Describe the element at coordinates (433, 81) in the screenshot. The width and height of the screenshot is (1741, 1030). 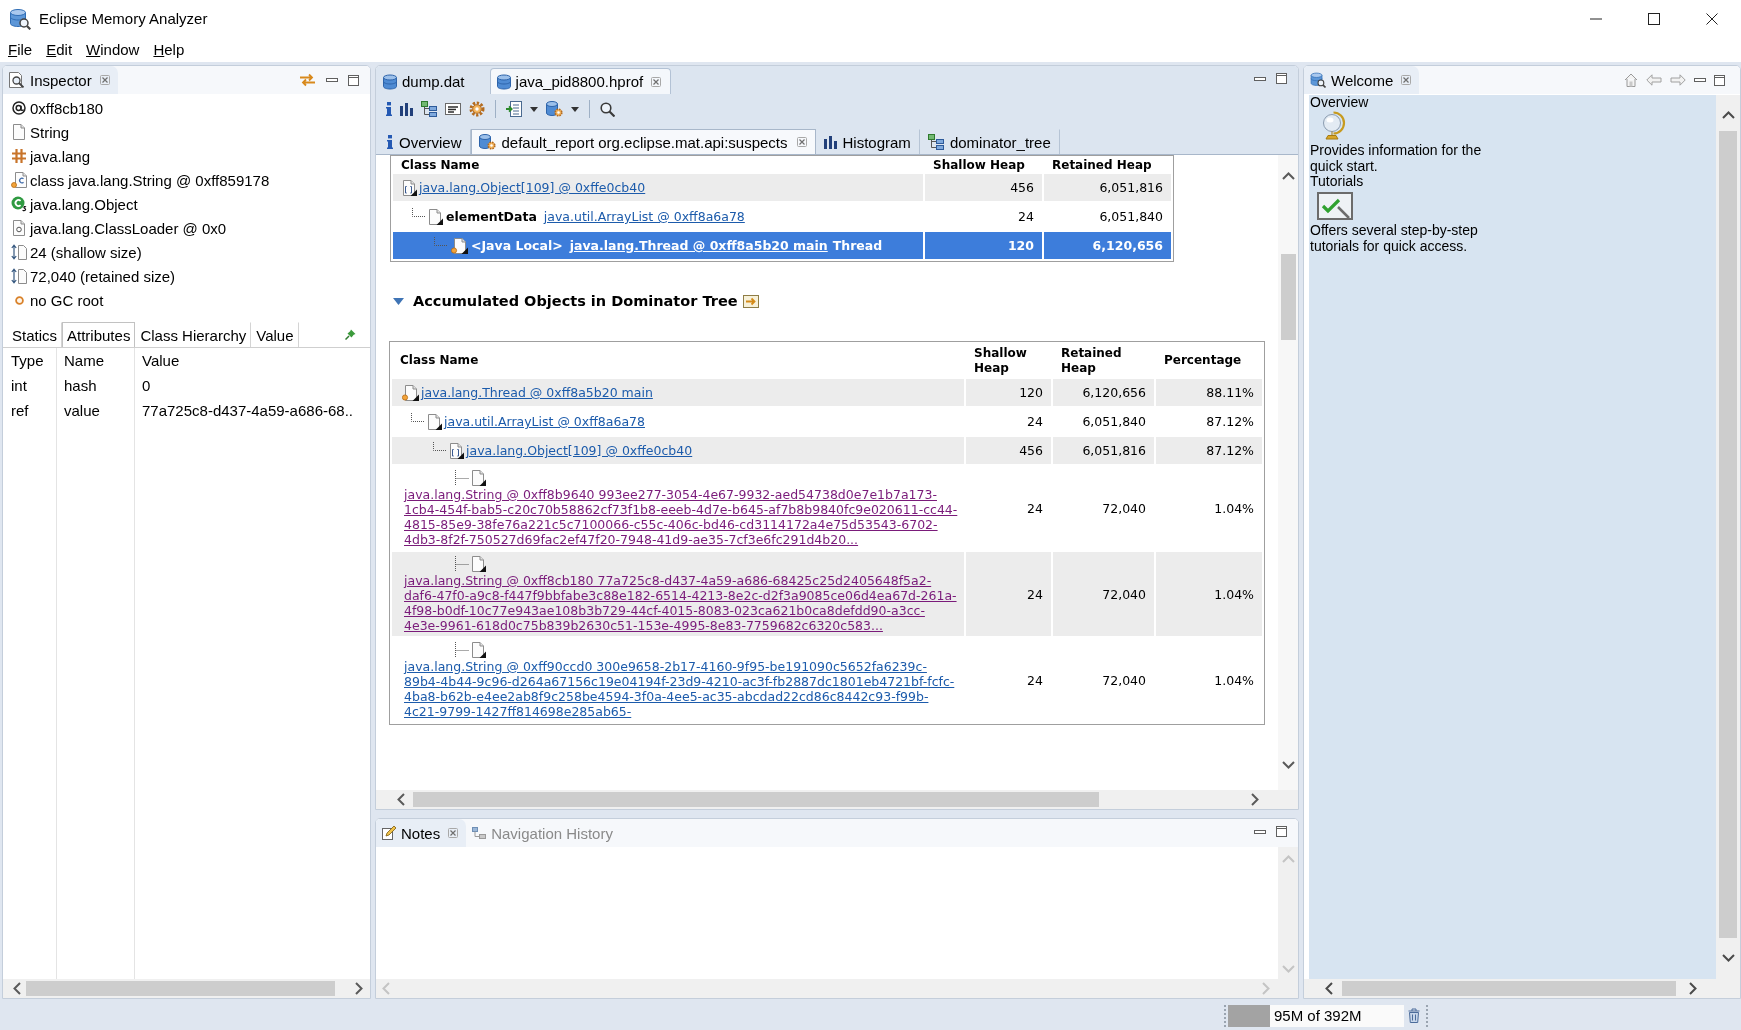
I see `editor-tab: dump.dat` at that location.